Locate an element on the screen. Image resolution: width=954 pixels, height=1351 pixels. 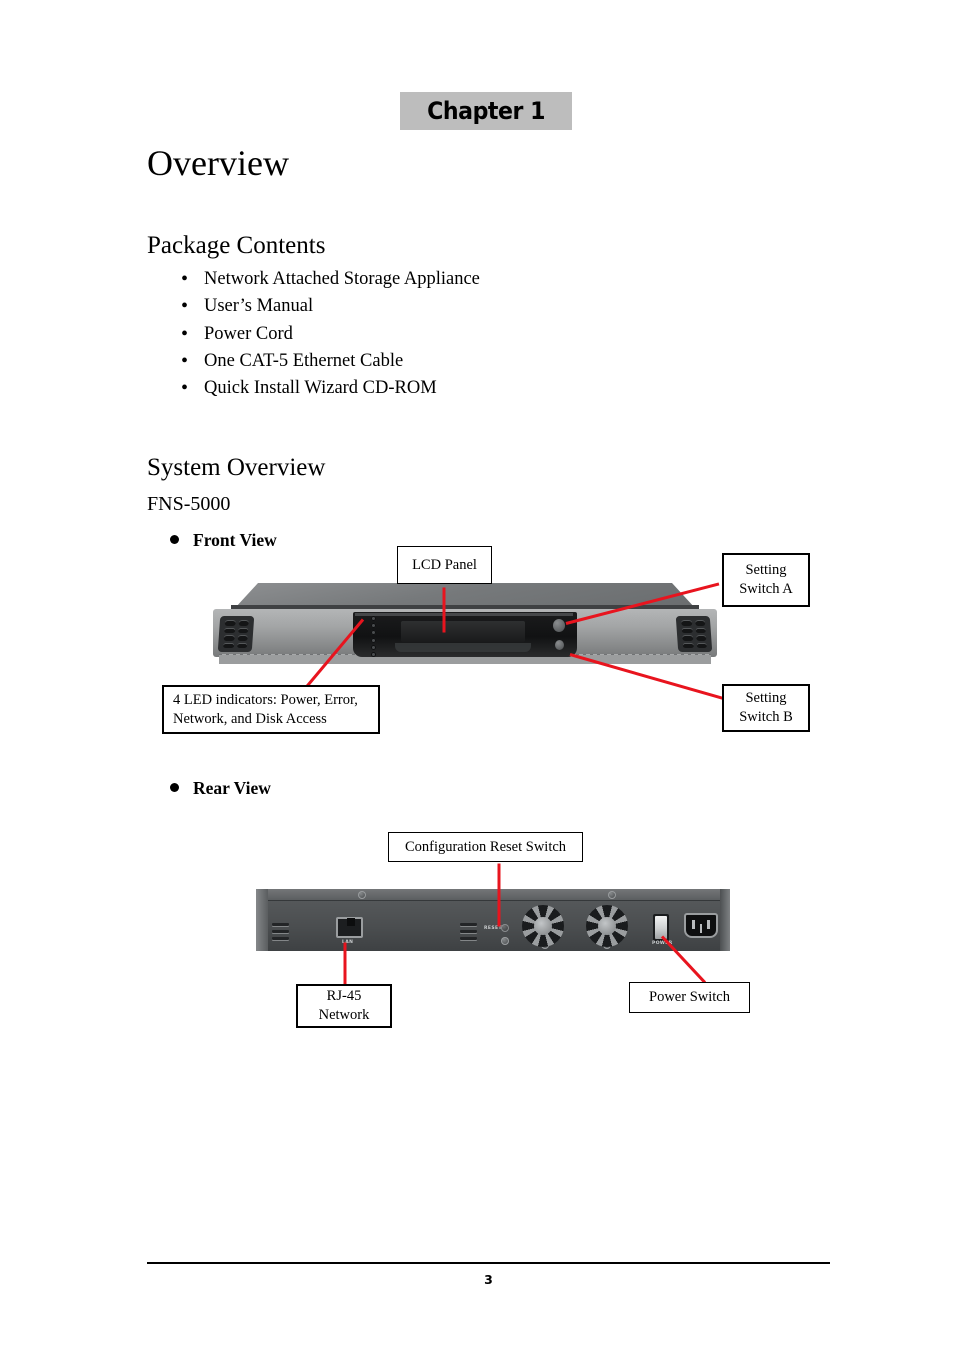
chapter-banner: Chapter 1 is located at coordinates (486, 111).